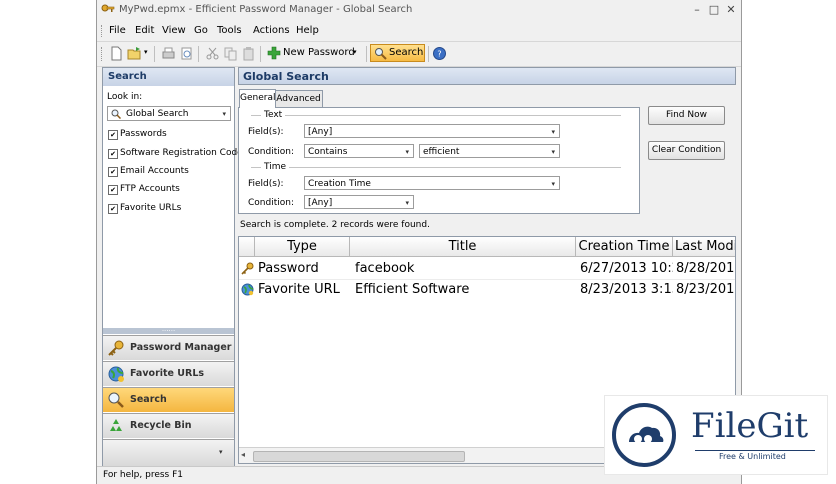 This screenshot has width=836, height=484. I want to click on look-in-select: Global Search ▾, so click(169, 113).